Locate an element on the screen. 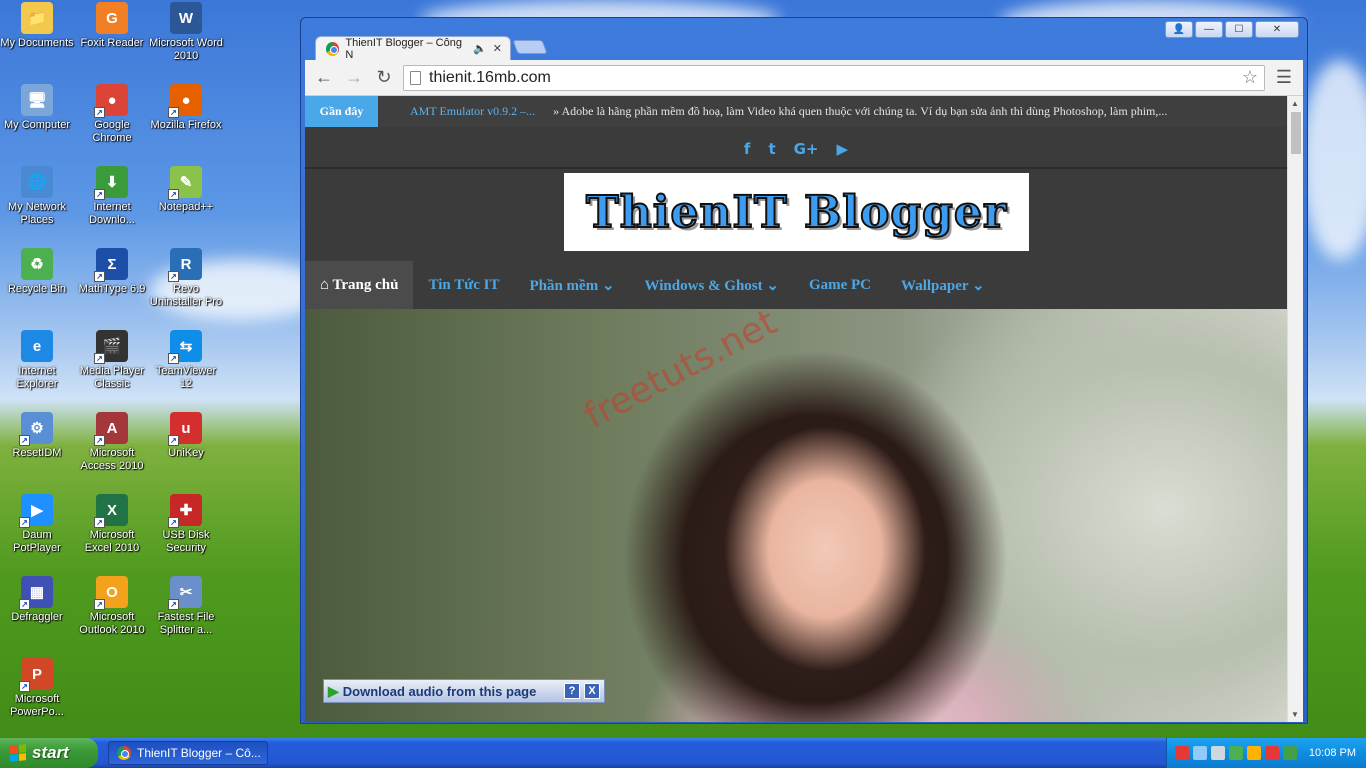 The image size is (1366, 768). social-links: f t G+ ▶ is located at coordinates (796, 149).